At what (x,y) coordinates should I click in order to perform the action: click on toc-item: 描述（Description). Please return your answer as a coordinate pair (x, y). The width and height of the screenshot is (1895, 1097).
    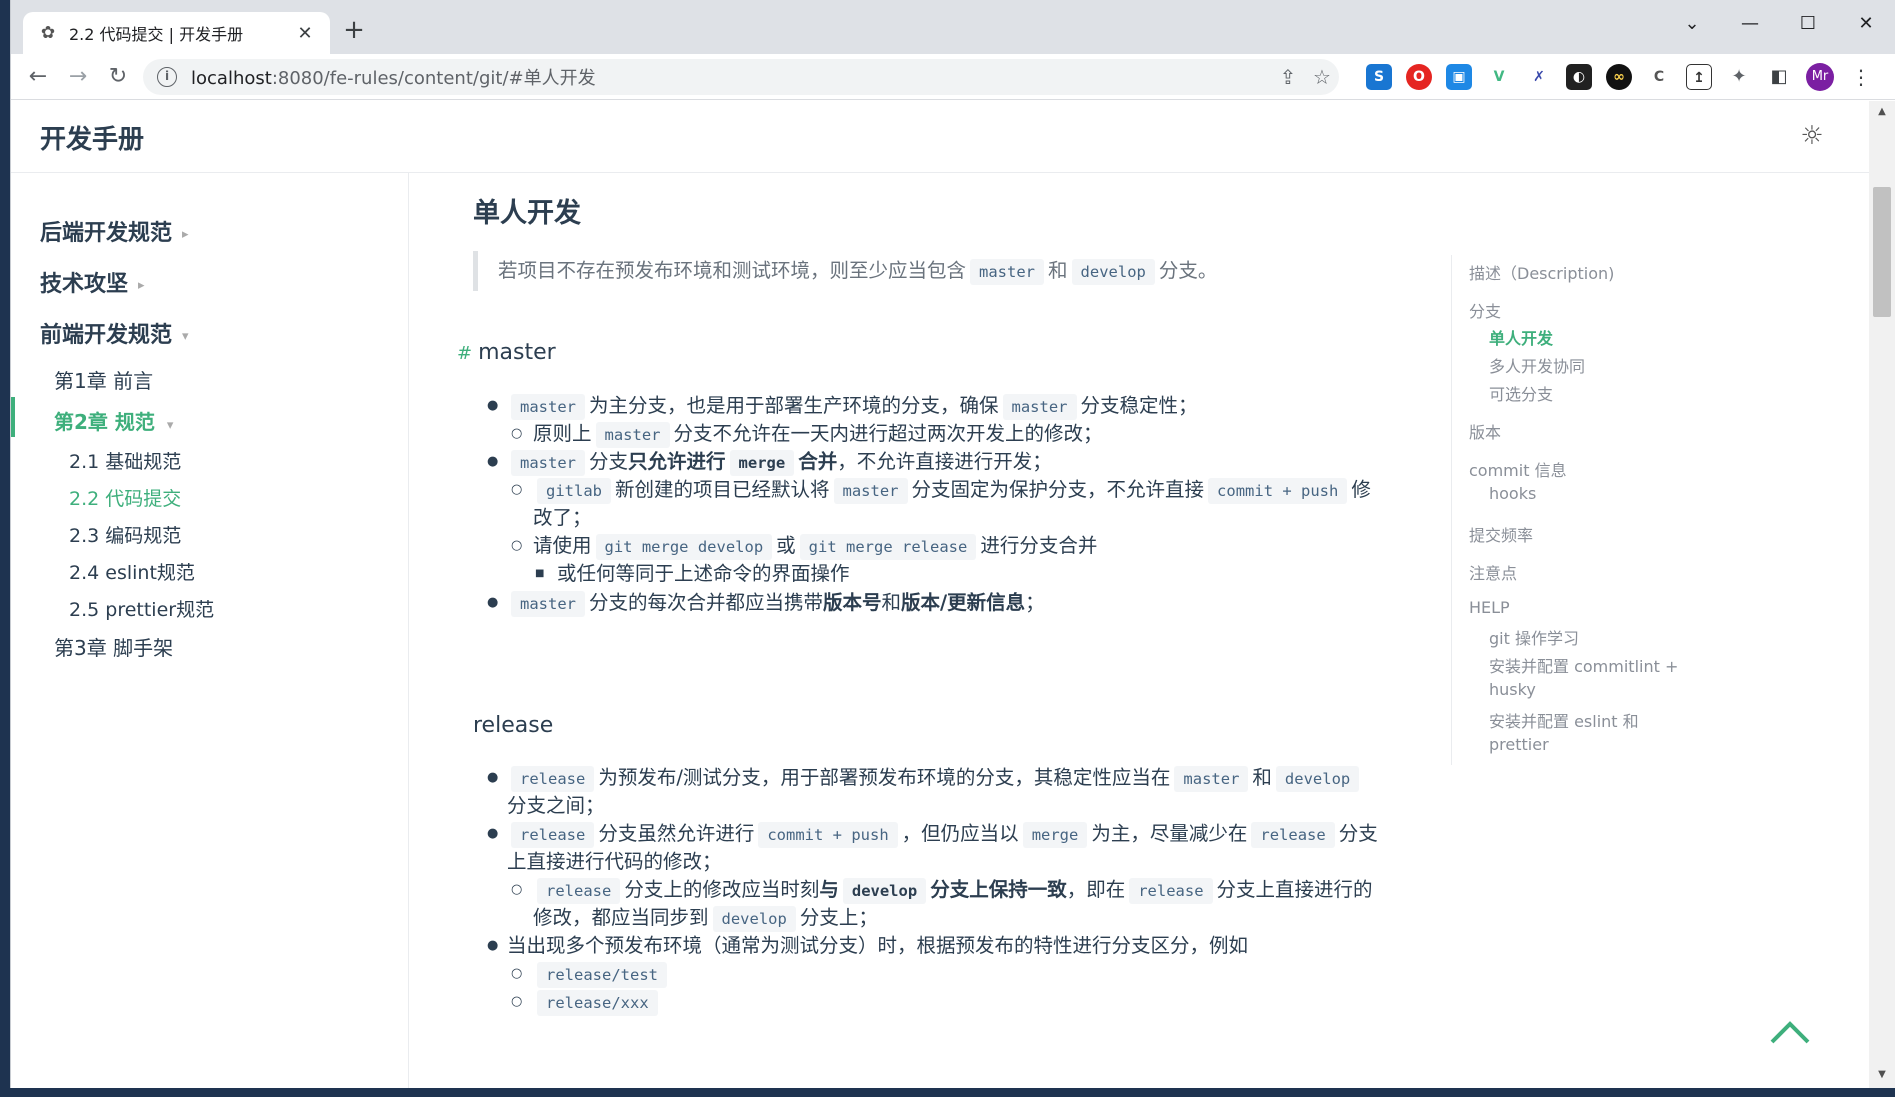
    Looking at the image, I should click on (1541, 272).